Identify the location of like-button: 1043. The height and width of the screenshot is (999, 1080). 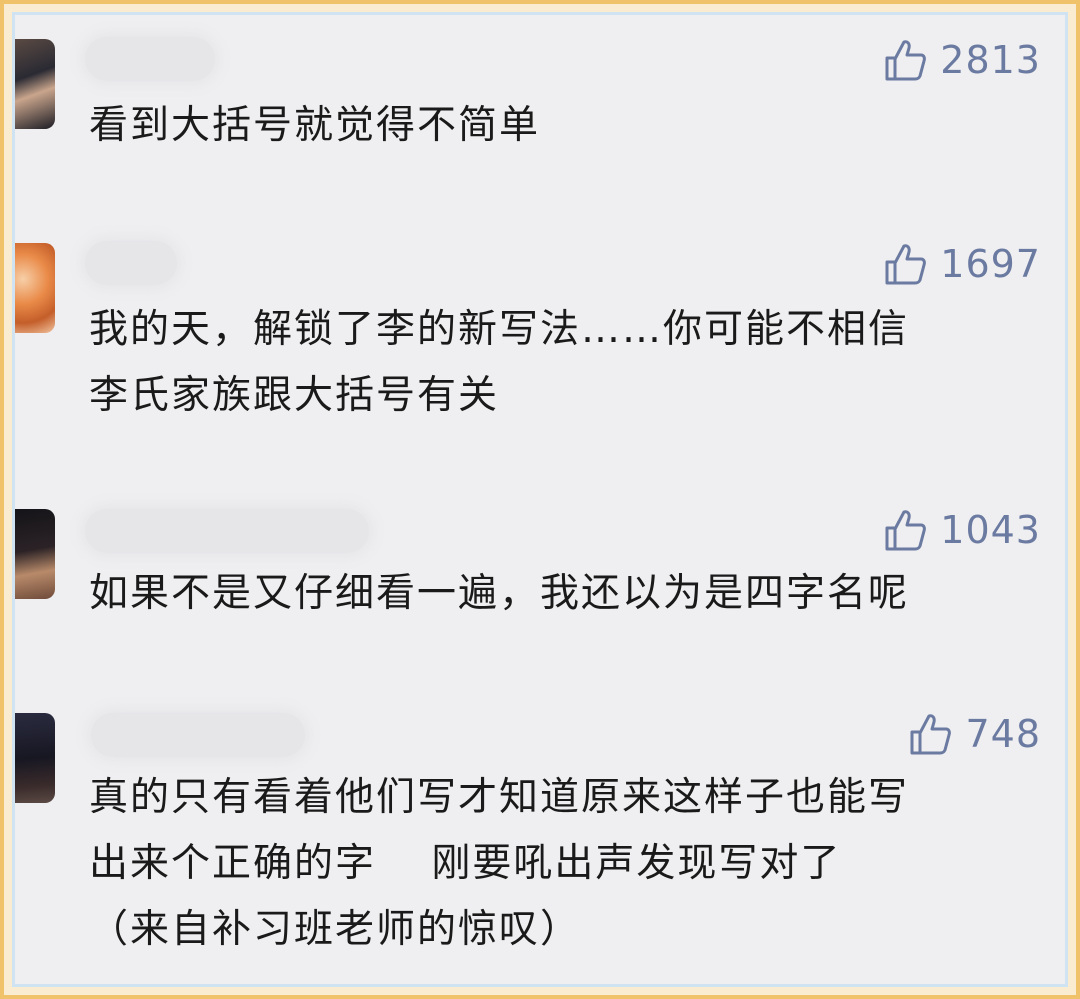
(962, 530).